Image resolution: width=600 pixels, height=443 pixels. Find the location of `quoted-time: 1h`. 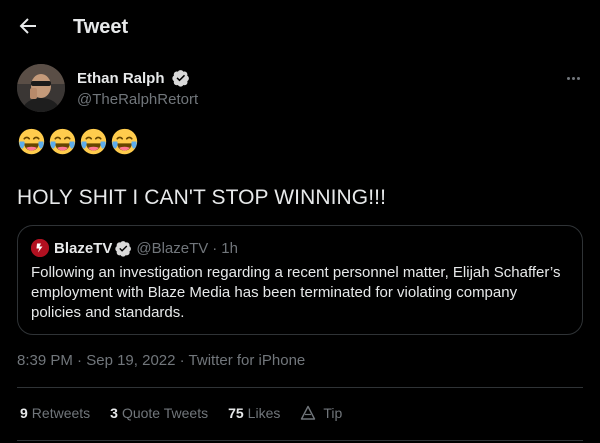

quoted-time: 1h is located at coordinates (229, 248).